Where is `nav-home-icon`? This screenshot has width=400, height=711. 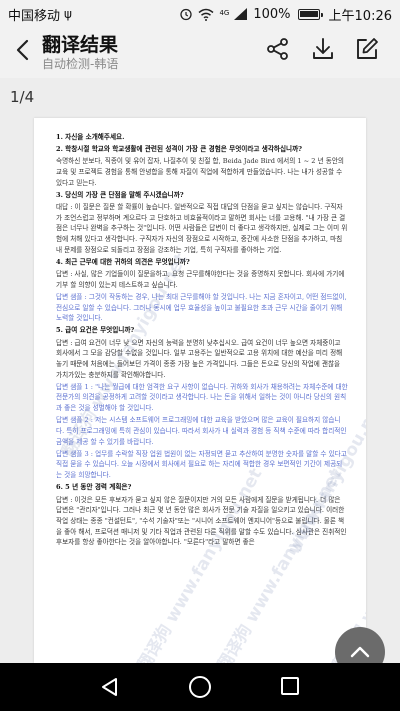
nav-home-icon is located at coordinates (200, 687).